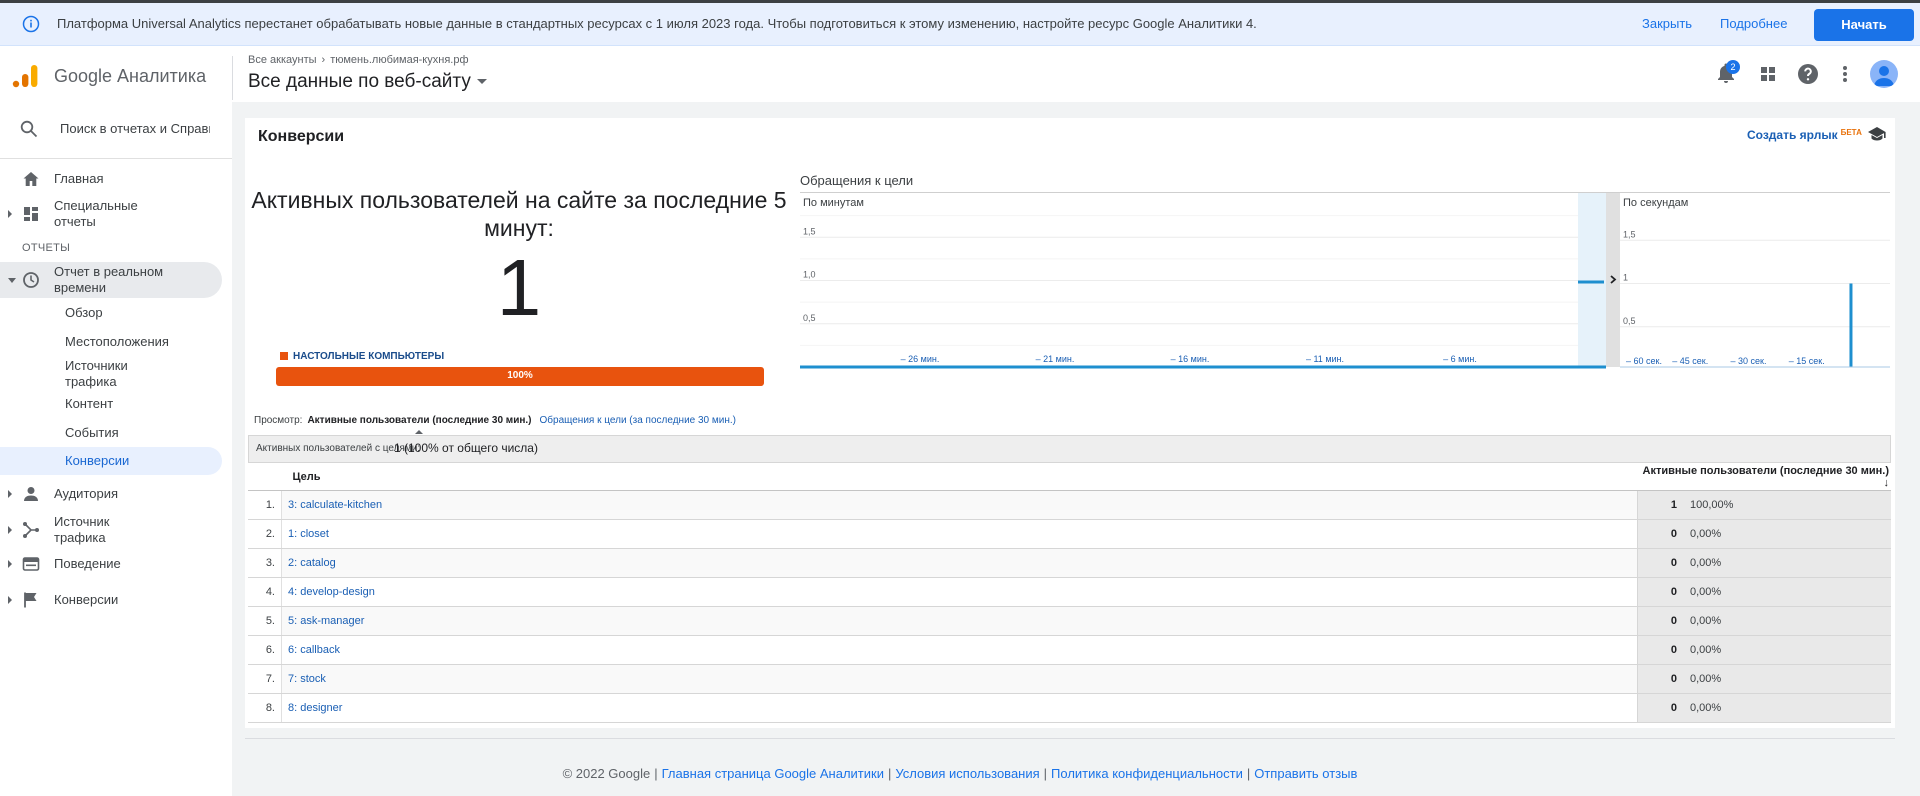 Image resolution: width=1920 pixels, height=796 pixels. I want to click on goal-link: 4: develop-design, so click(331, 592).